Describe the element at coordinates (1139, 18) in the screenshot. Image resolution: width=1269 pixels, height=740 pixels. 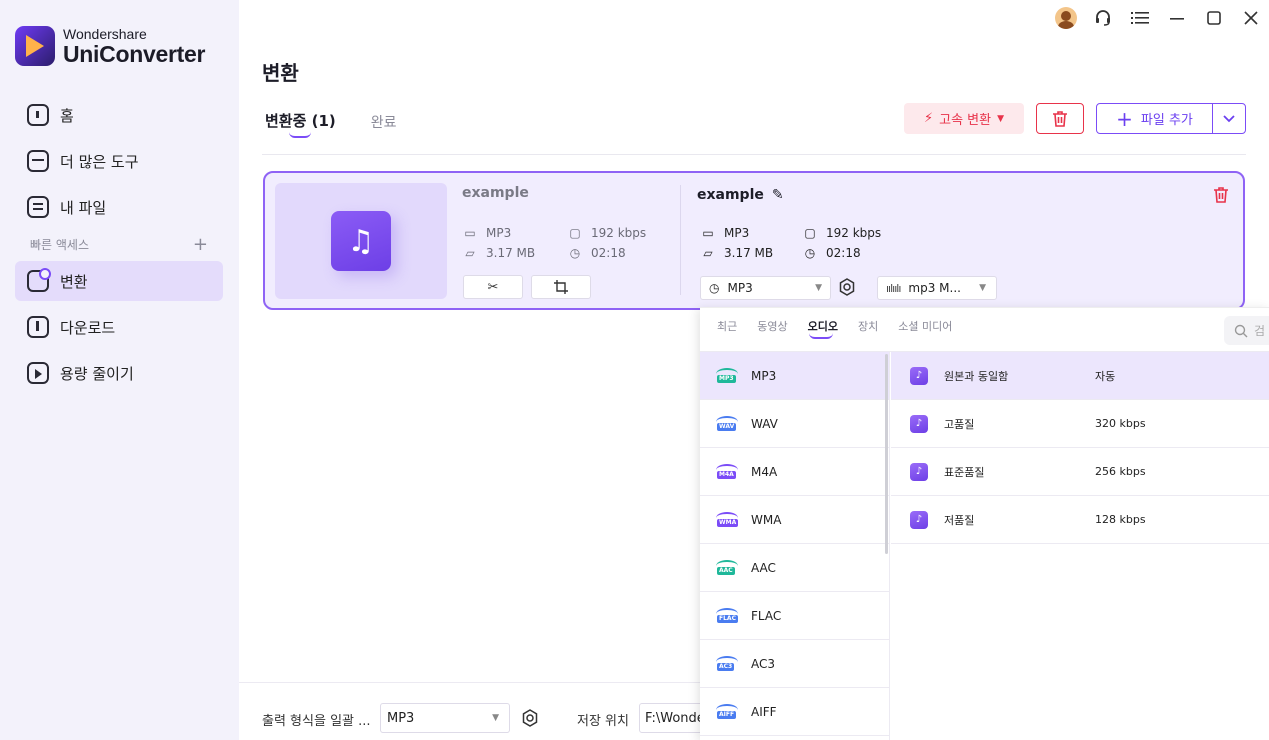
I see `menu-button` at that location.